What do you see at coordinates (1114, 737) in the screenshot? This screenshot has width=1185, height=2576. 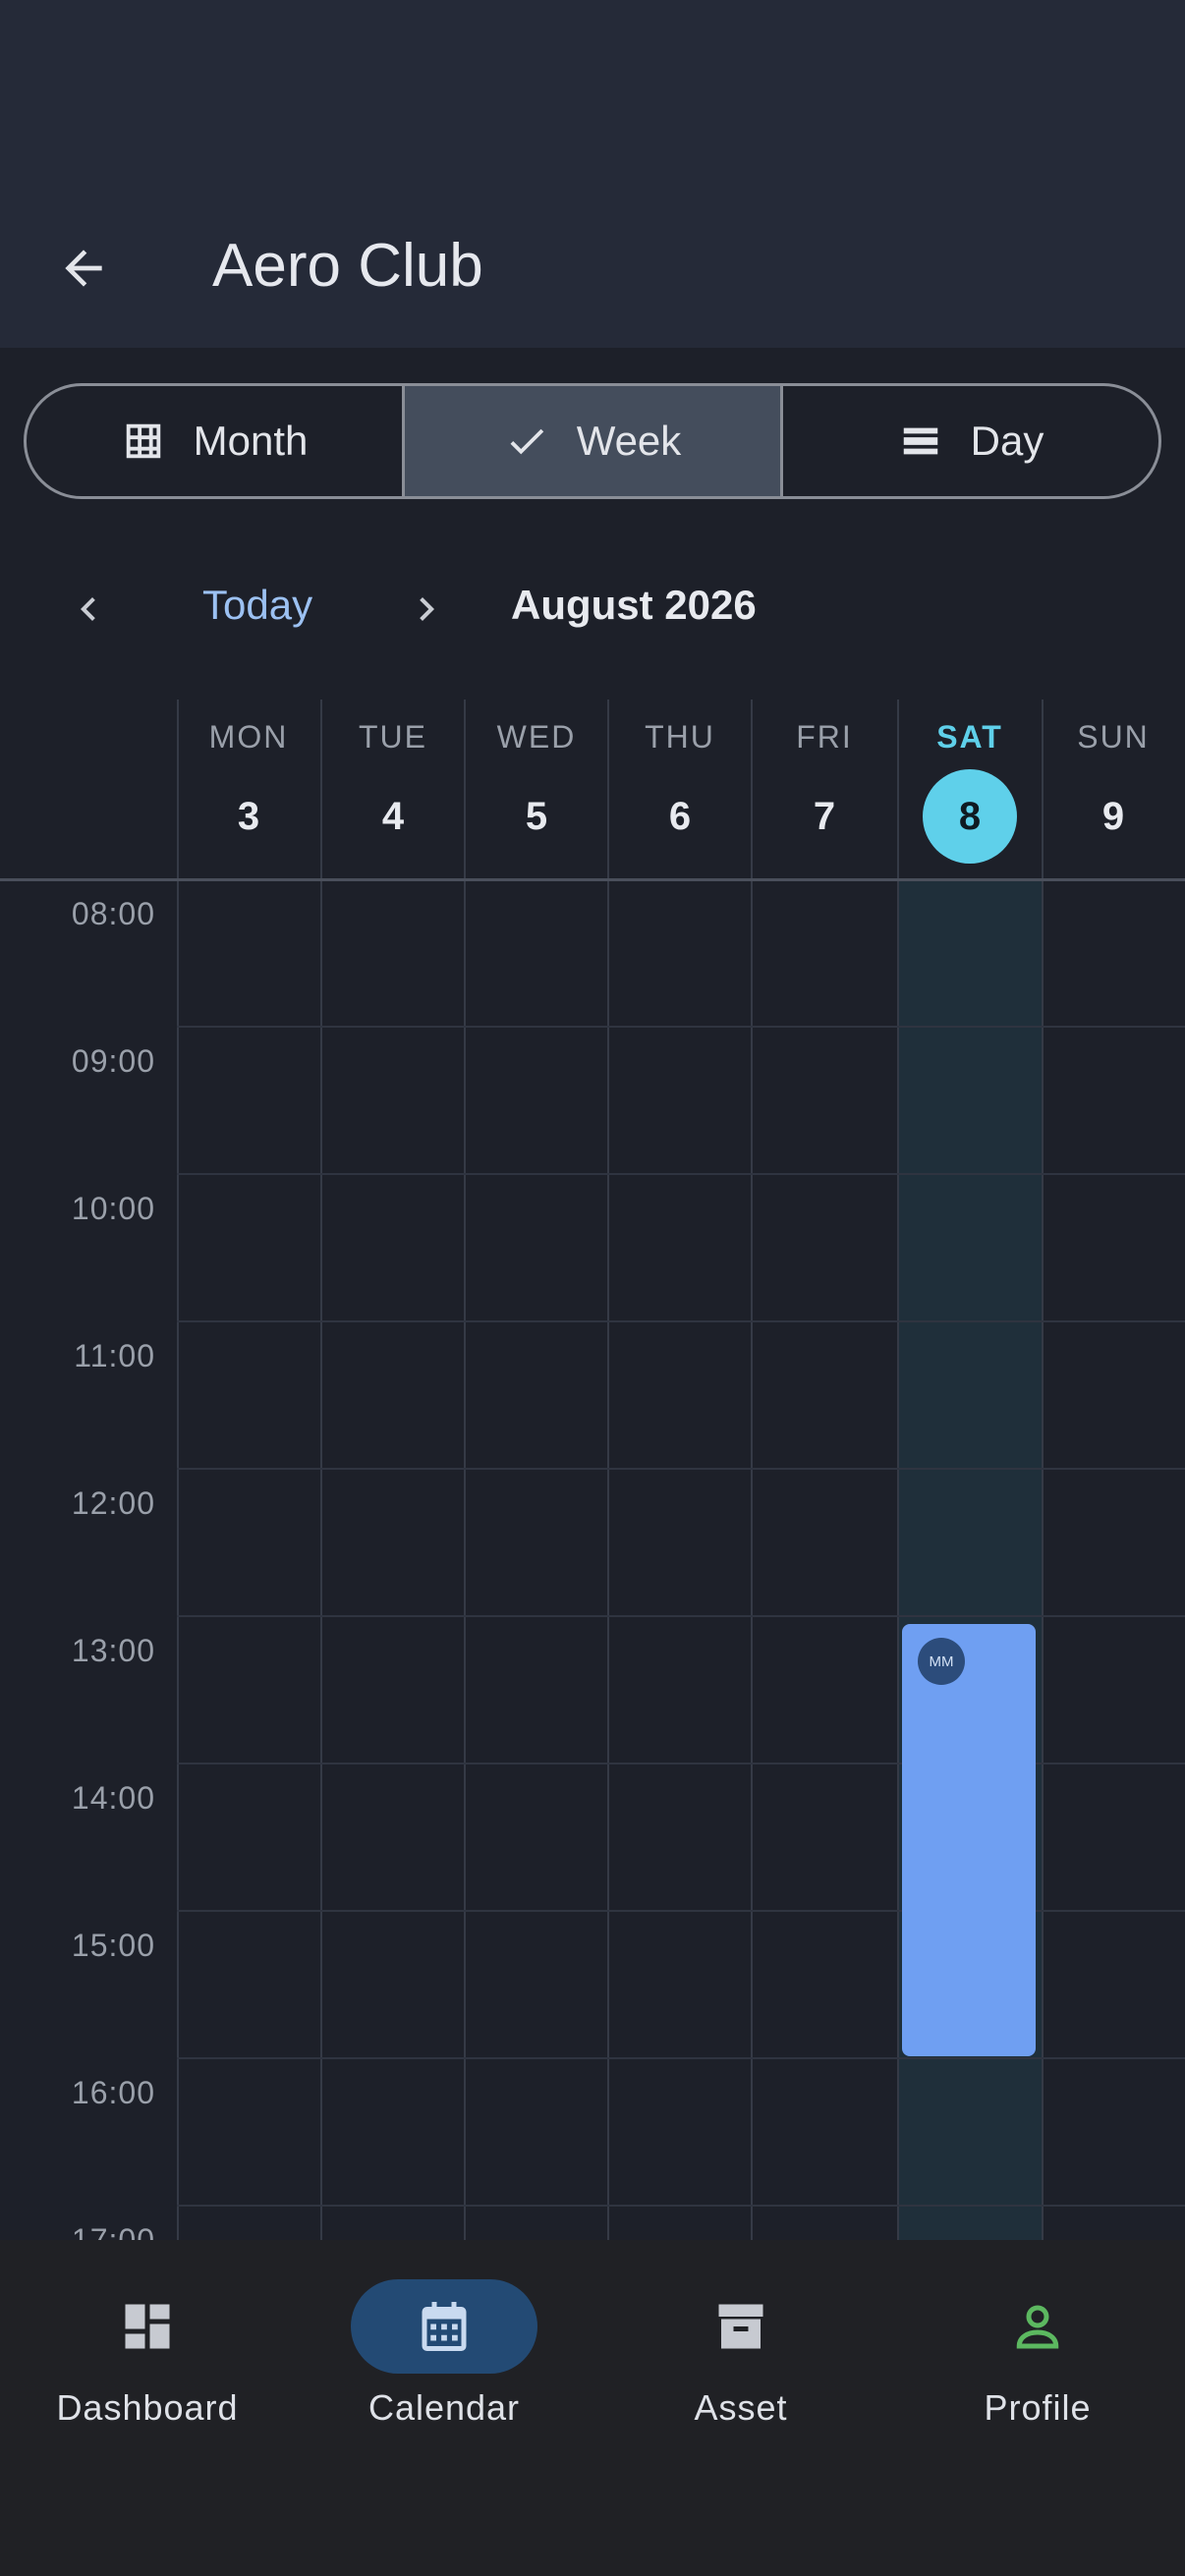 I see `day-of-week: SUN` at bounding box center [1114, 737].